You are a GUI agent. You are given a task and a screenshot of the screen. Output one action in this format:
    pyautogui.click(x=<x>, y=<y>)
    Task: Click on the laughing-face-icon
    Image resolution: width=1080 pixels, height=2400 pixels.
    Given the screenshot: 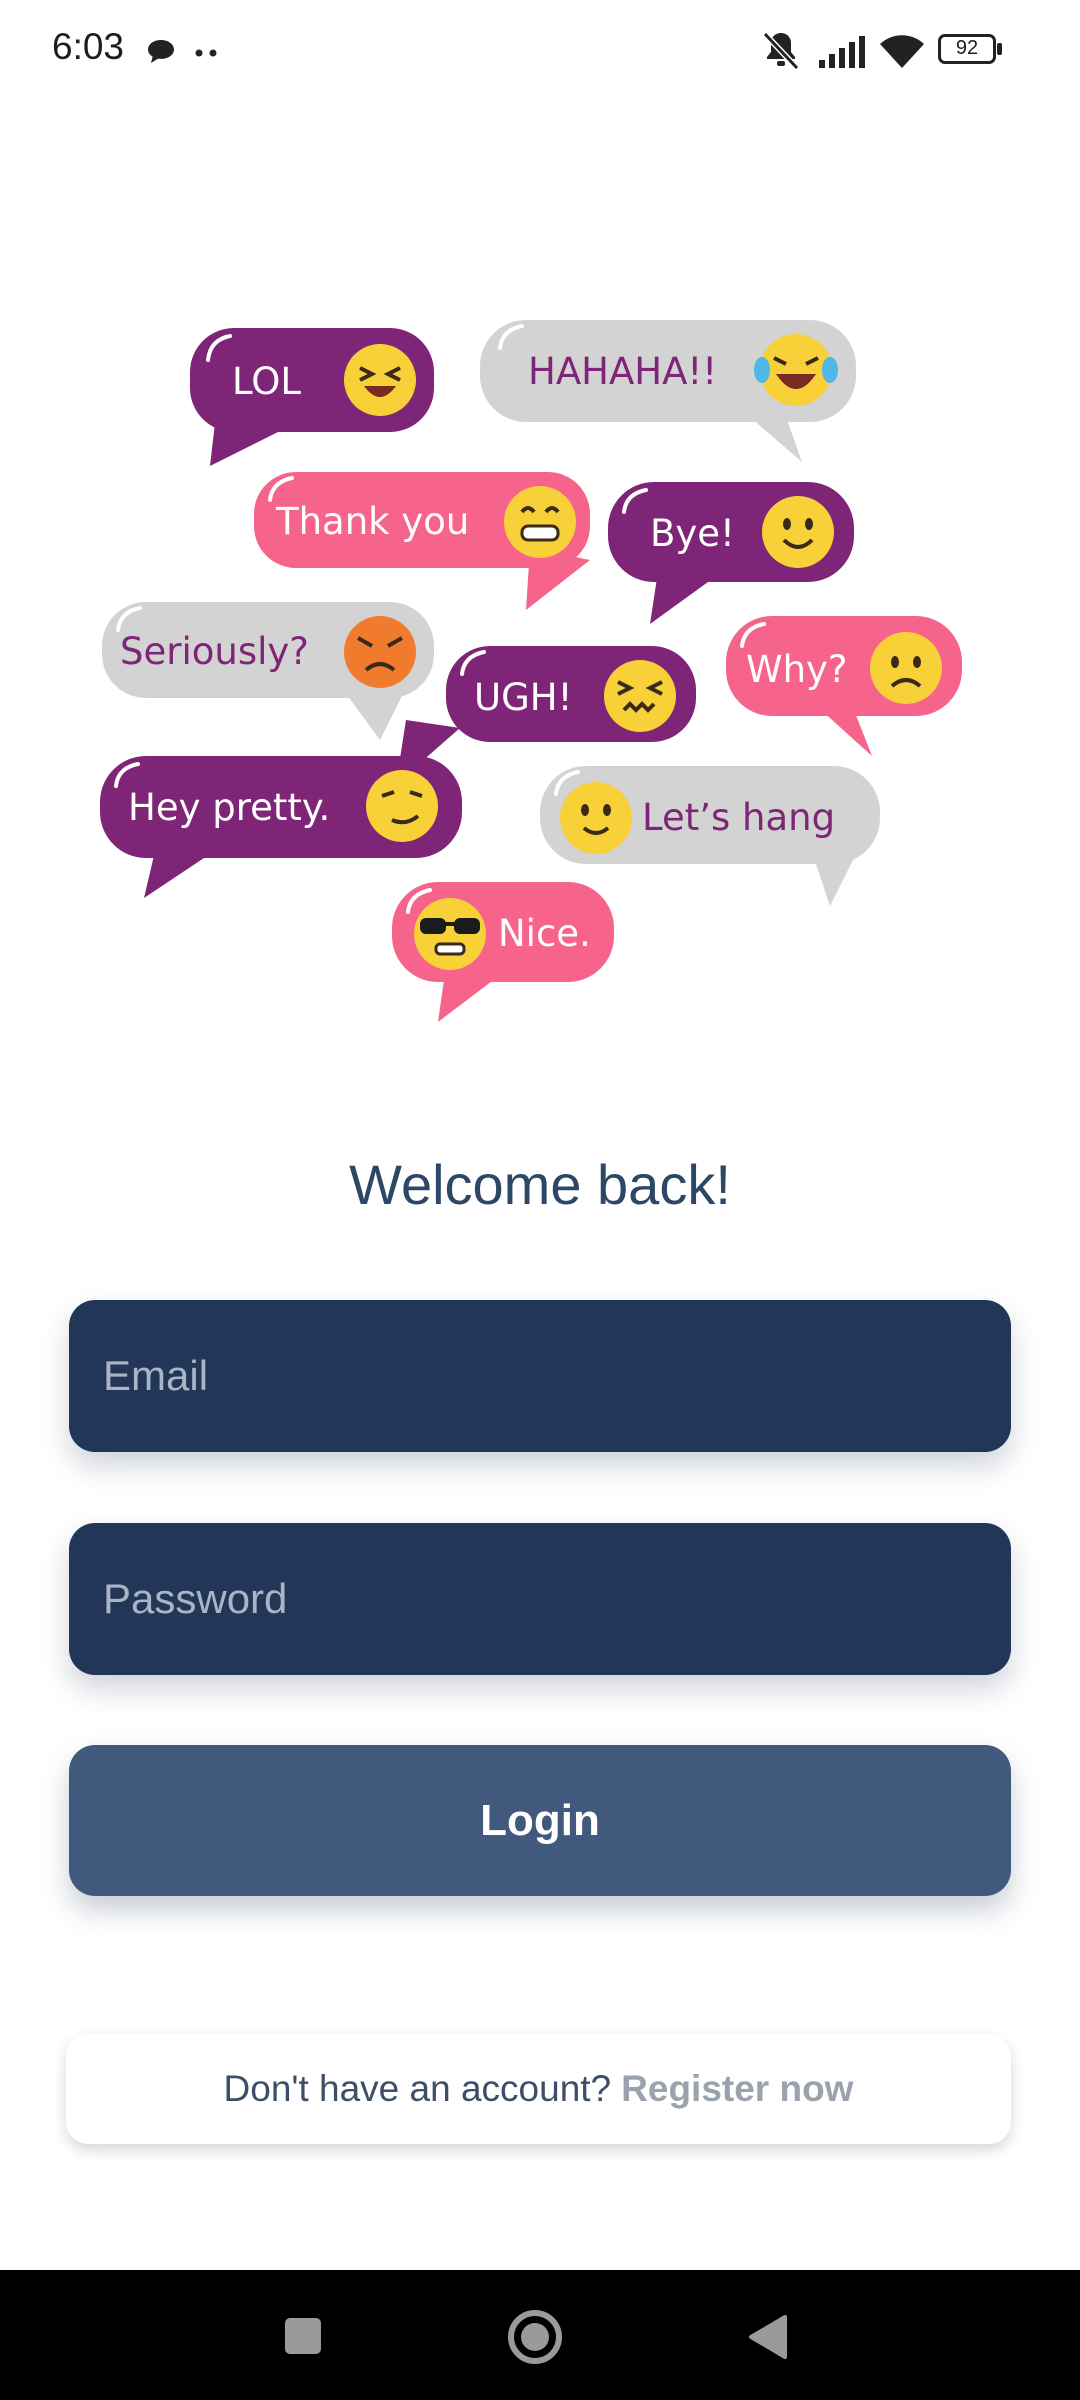 What is the action you would take?
    pyautogui.click(x=380, y=380)
    